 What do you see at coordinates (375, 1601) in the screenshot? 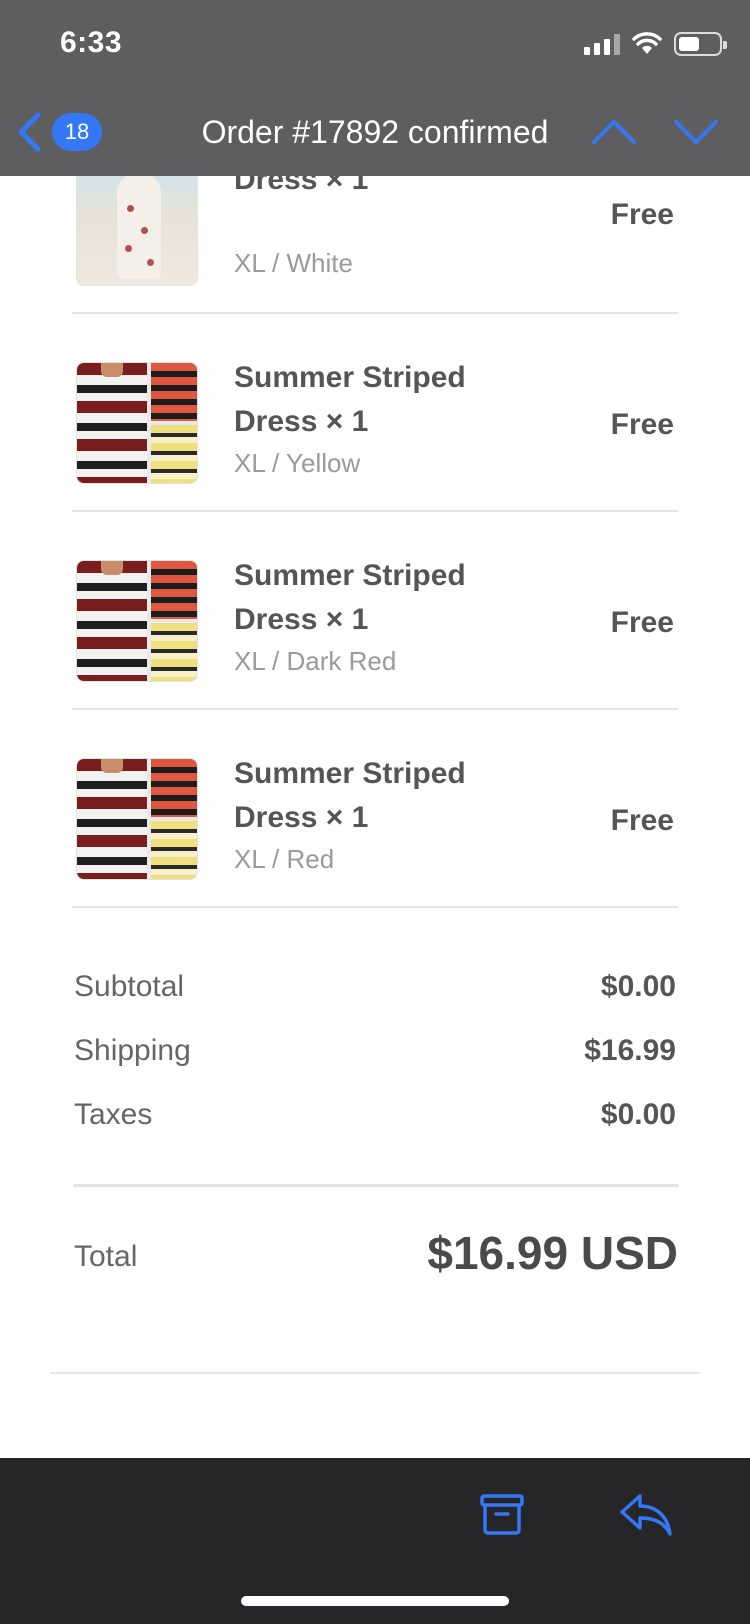
I see `home-indicator` at bounding box center [375, 1601].